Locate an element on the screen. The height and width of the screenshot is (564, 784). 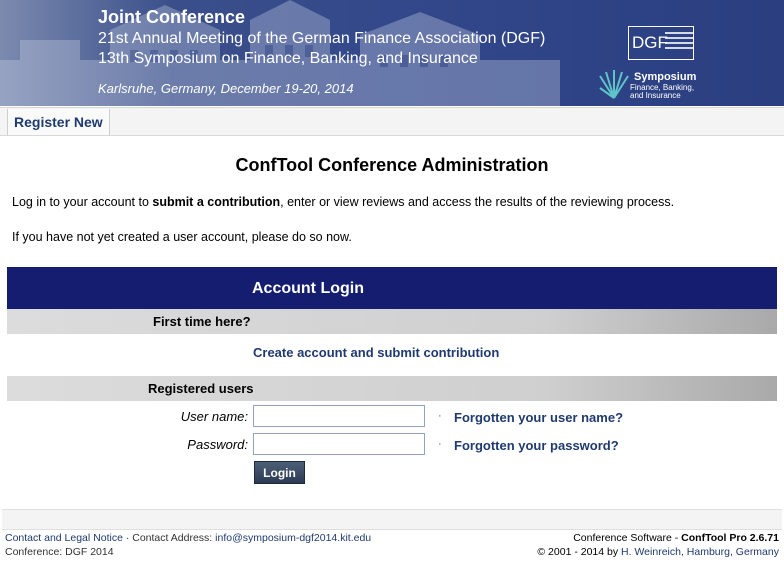
intro-text-part1: Log in to your account to is located at coordinates (82, 202).